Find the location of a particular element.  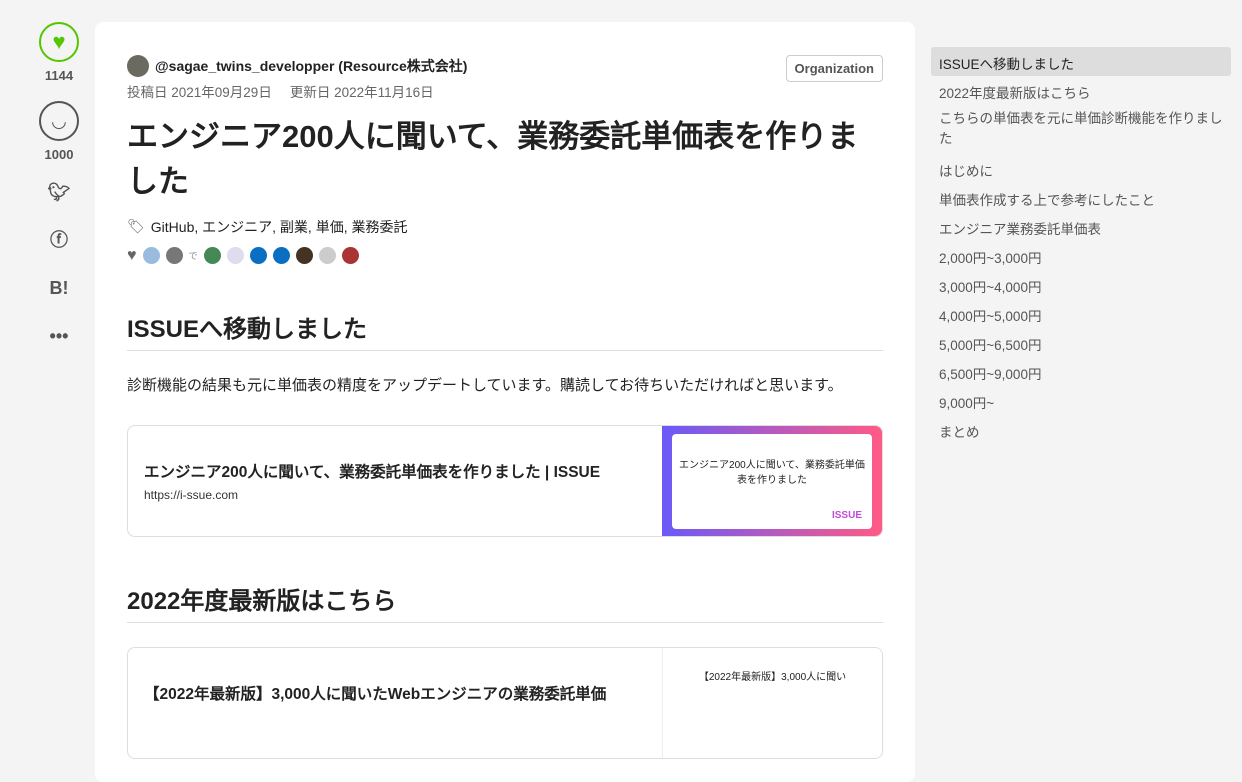

page-title: エンジニア200人に聞いて、業務委託単価表を作りました is located at coordinates (493, 159).